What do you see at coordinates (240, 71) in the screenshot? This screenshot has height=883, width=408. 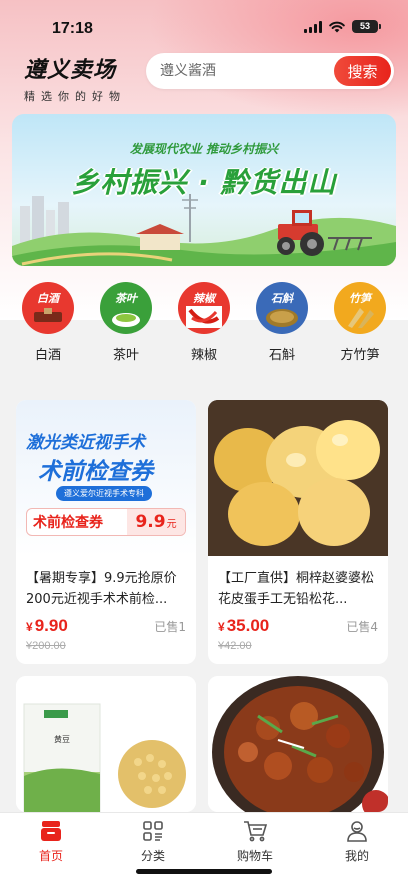 I see `search-input` at bounding box center [240, 71].